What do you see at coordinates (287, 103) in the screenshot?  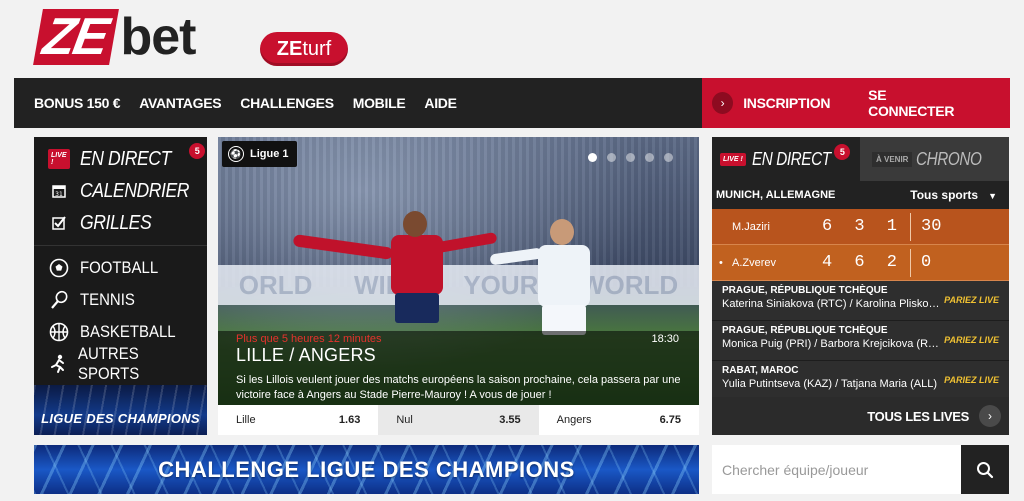 I see `nav-challenges: CHALLENGES` at bounding box center [287, 103].